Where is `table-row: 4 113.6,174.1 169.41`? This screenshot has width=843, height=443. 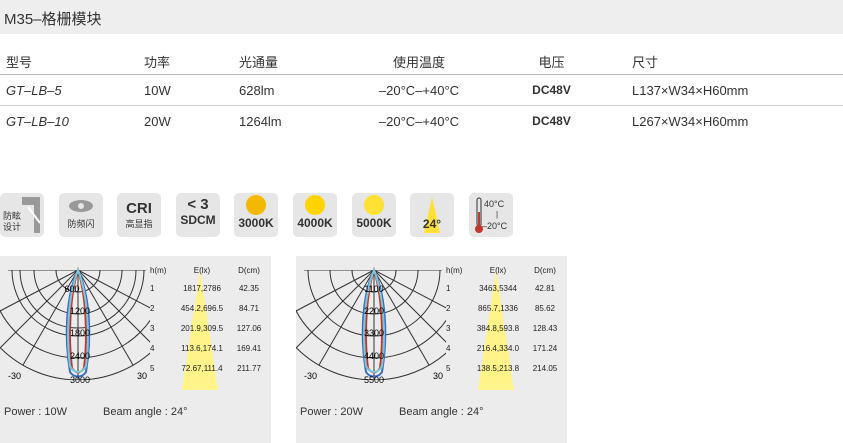
table-row: 4 113.6,174.1 169.41 is located at coordinates (210, 354).